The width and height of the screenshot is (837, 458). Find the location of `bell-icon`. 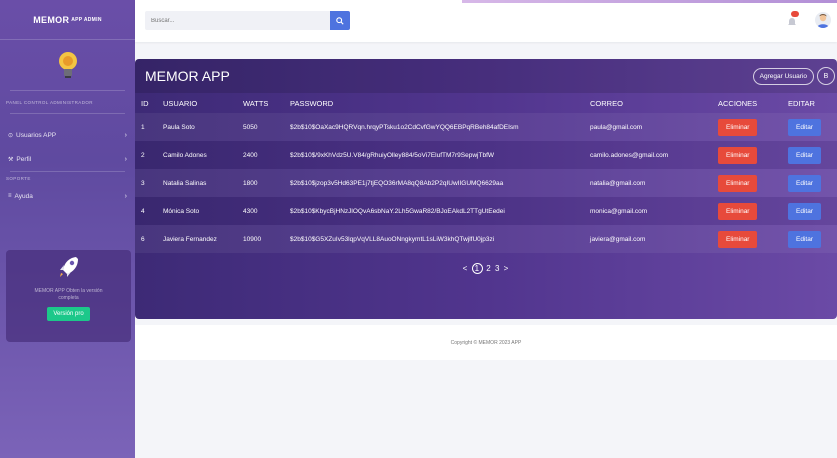

bell-icon is located at coordinates (792, 21).